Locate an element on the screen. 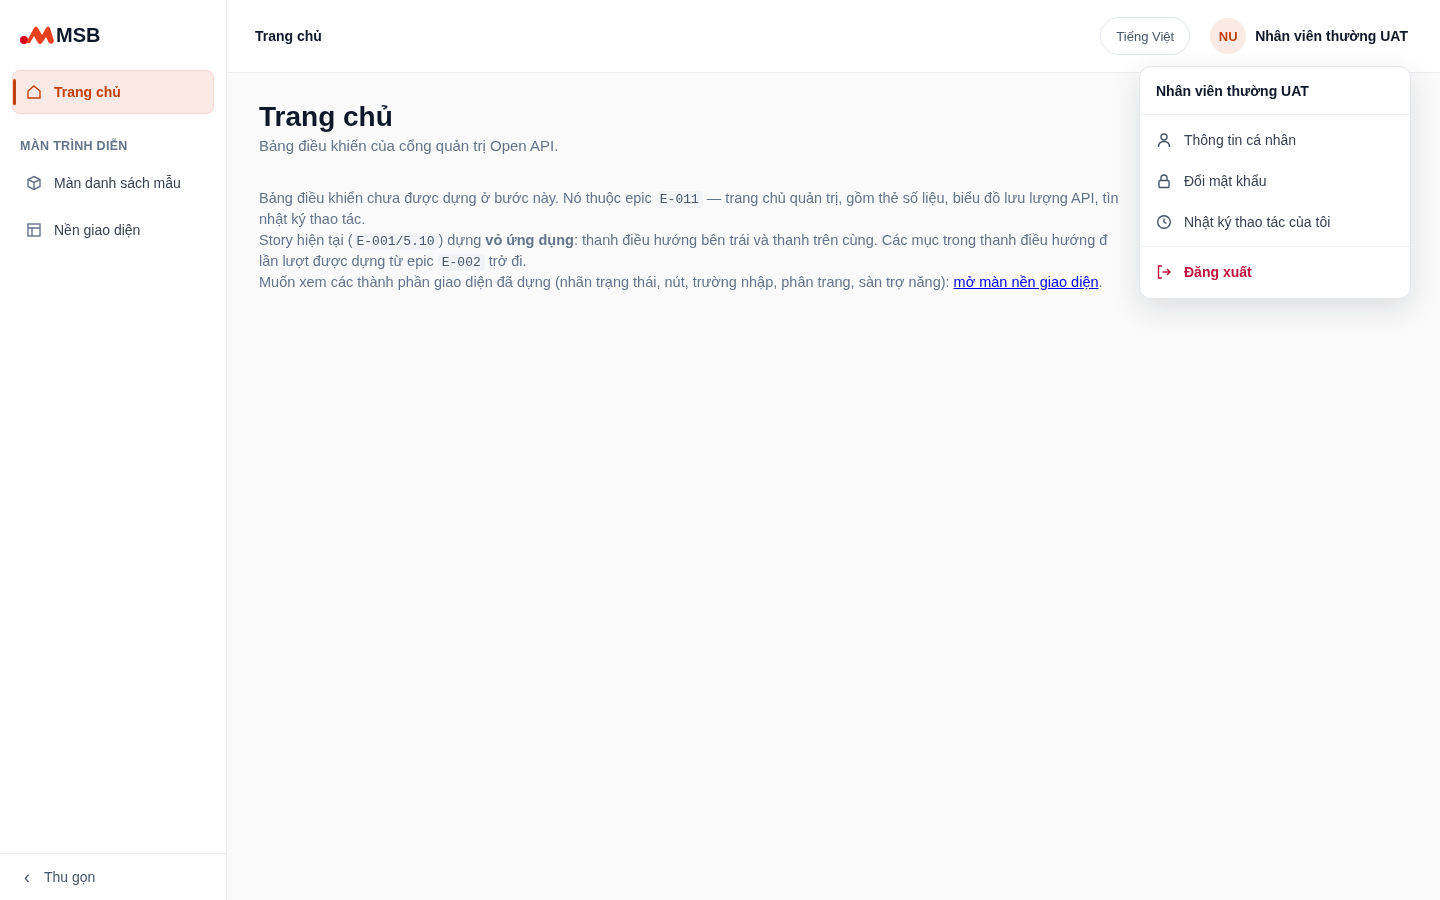  user-icon is located at coordinates (1164, 139).